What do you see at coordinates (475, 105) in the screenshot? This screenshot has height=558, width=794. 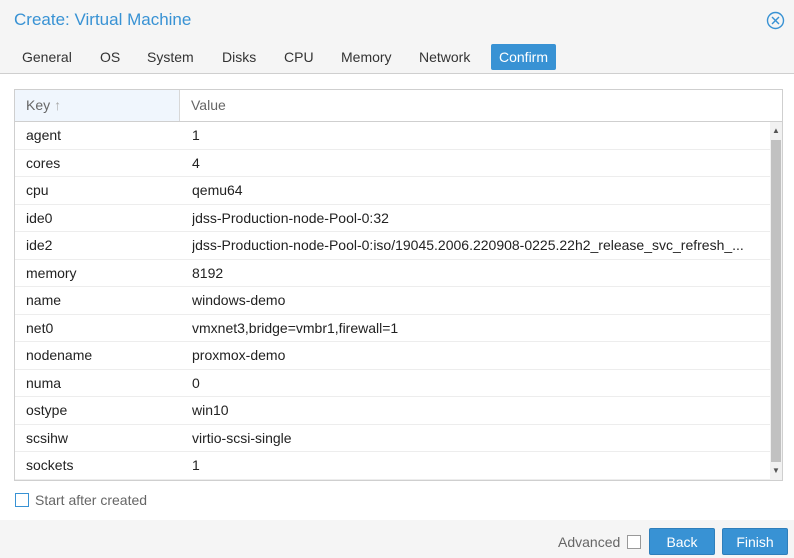 I see `column-header-value: Value` at bounding box center [475, 105].